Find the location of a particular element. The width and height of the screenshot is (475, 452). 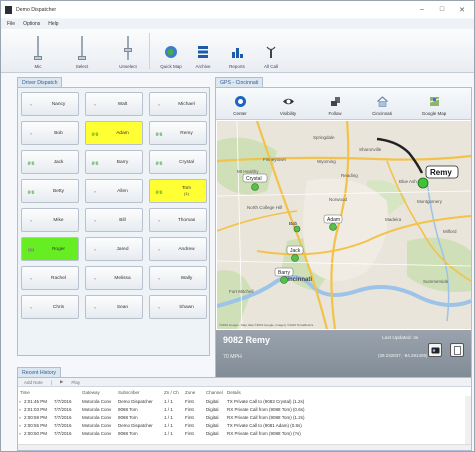

quick-map-label: Quick Map is located at coordinates (171, 66).